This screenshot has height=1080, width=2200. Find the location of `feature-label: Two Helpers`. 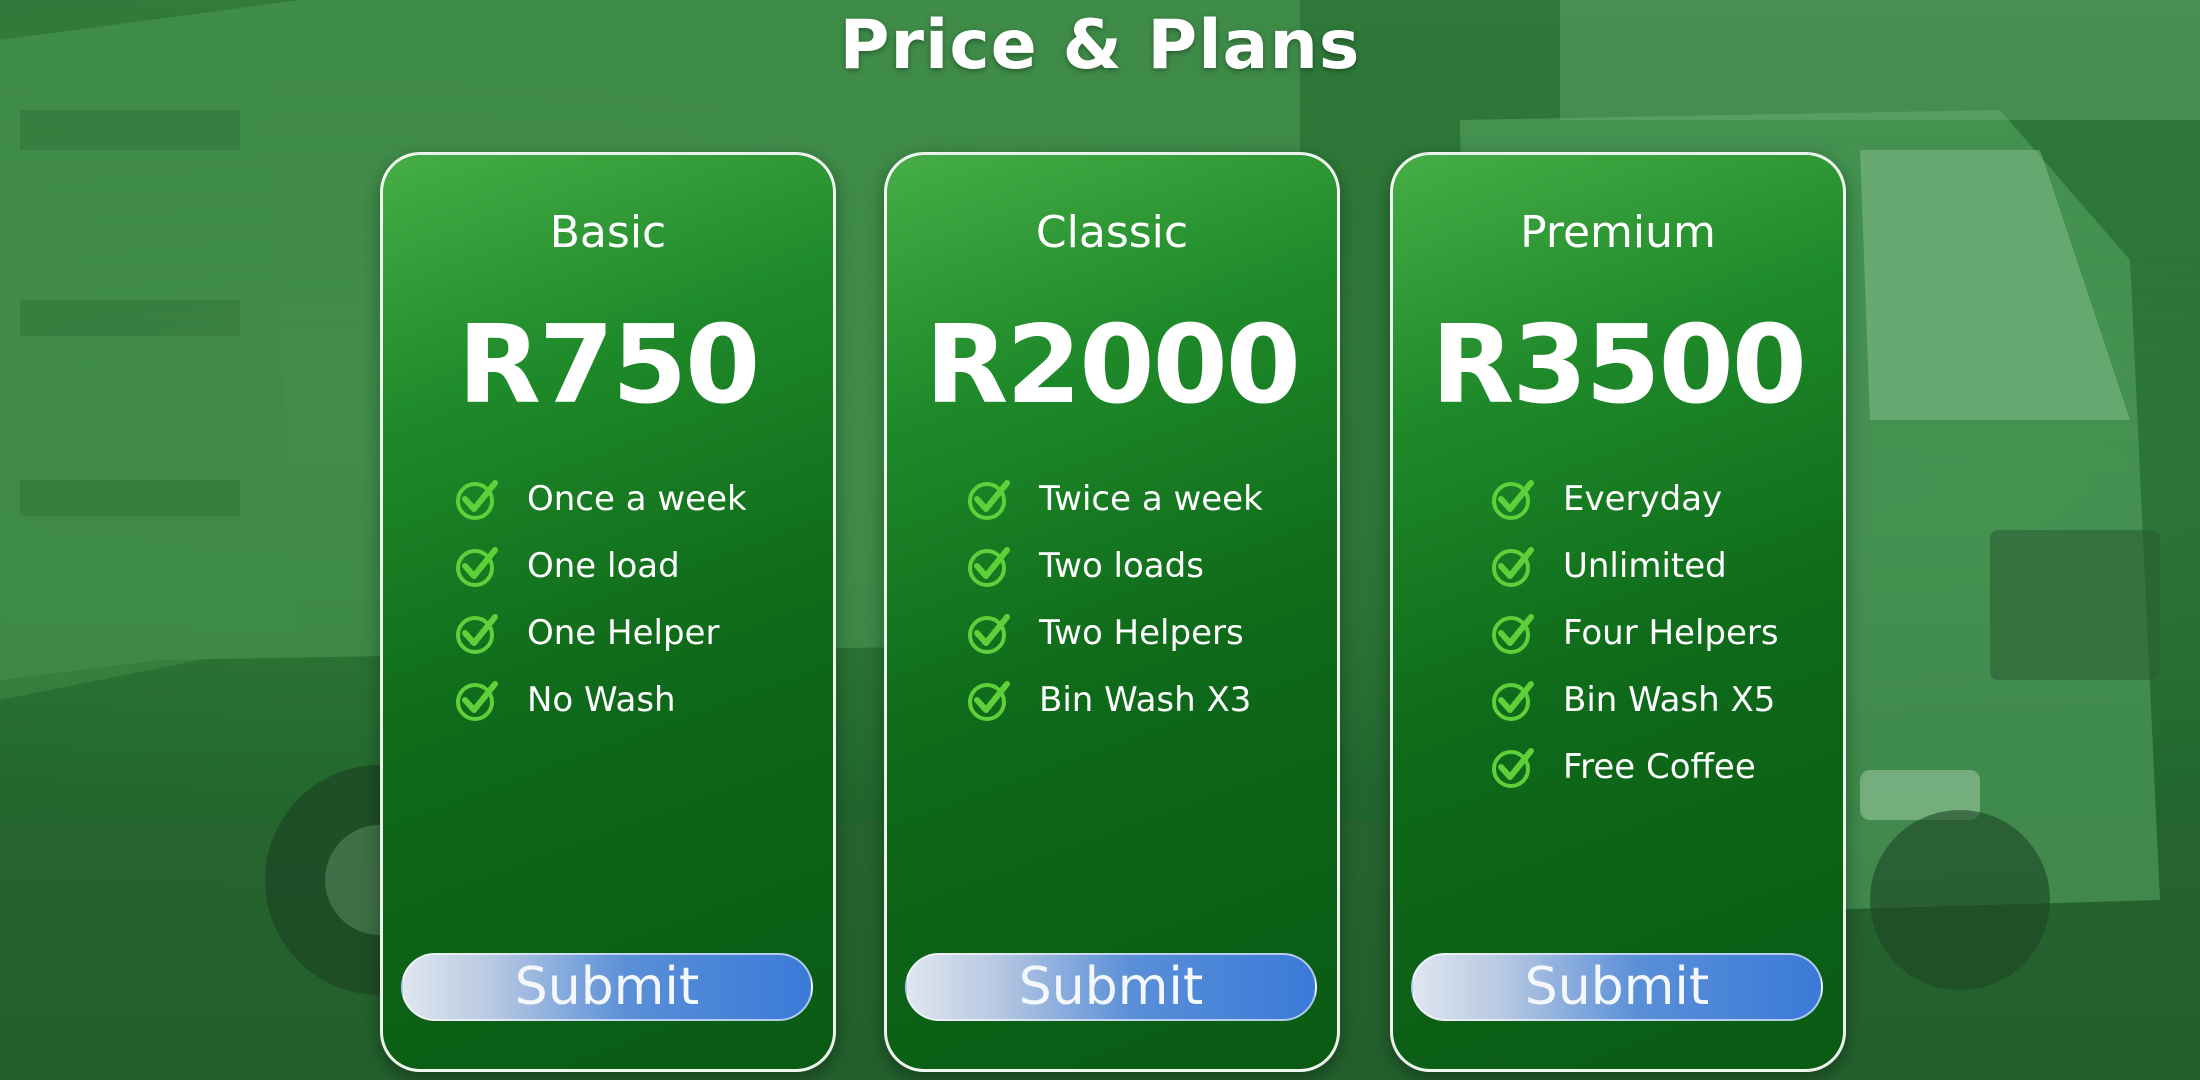

feature-label: Two Helpers is located at coordinates (1141, 632).